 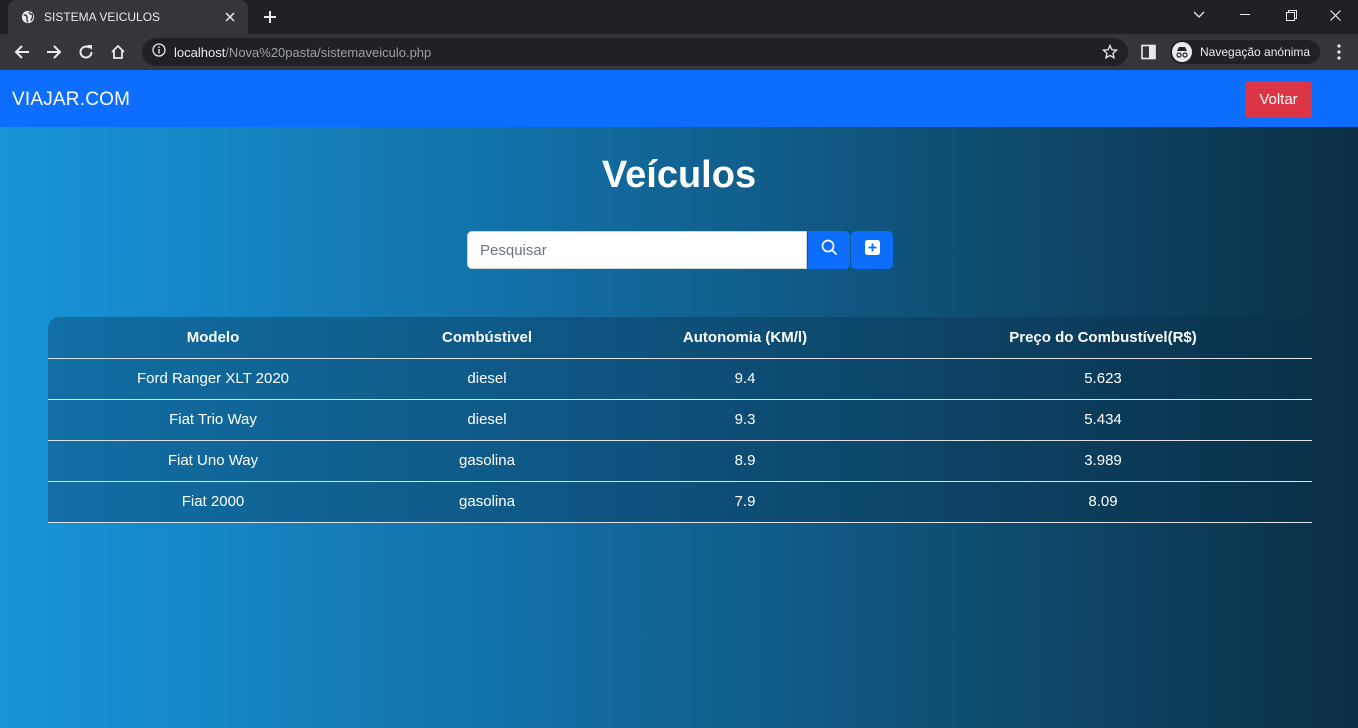 What do you see at coordinates (102, 17) in the screenshot?
I see `tab-title: SISTEMA VEICULOS` at bounding box center [102, 17].